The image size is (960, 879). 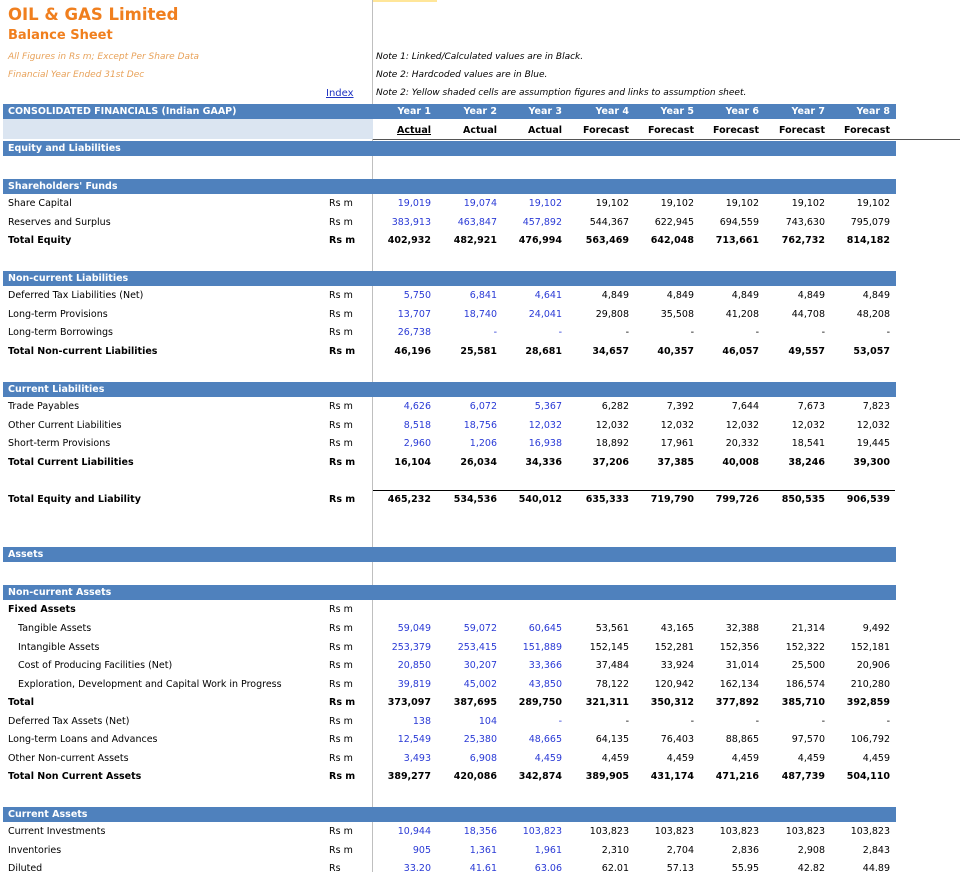 I want to click on value-cell: 10,944, so click(x=401, y=832).